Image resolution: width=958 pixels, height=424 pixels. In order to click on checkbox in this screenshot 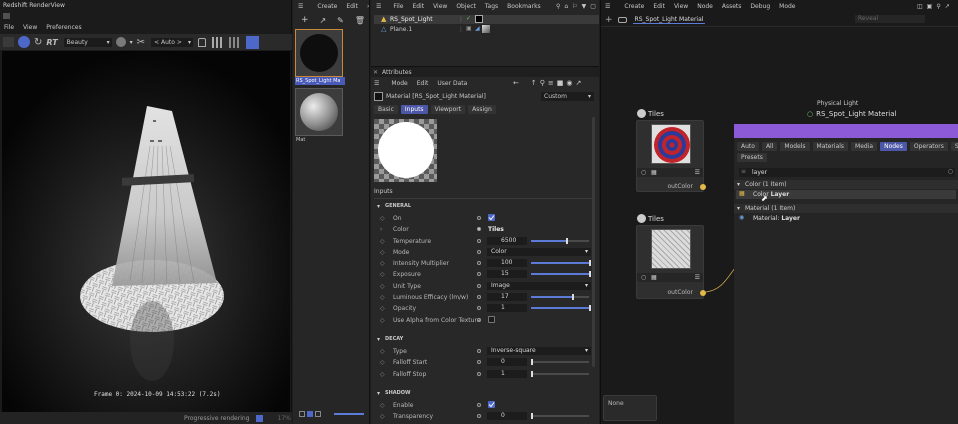, I will do `click(491, 319)`.